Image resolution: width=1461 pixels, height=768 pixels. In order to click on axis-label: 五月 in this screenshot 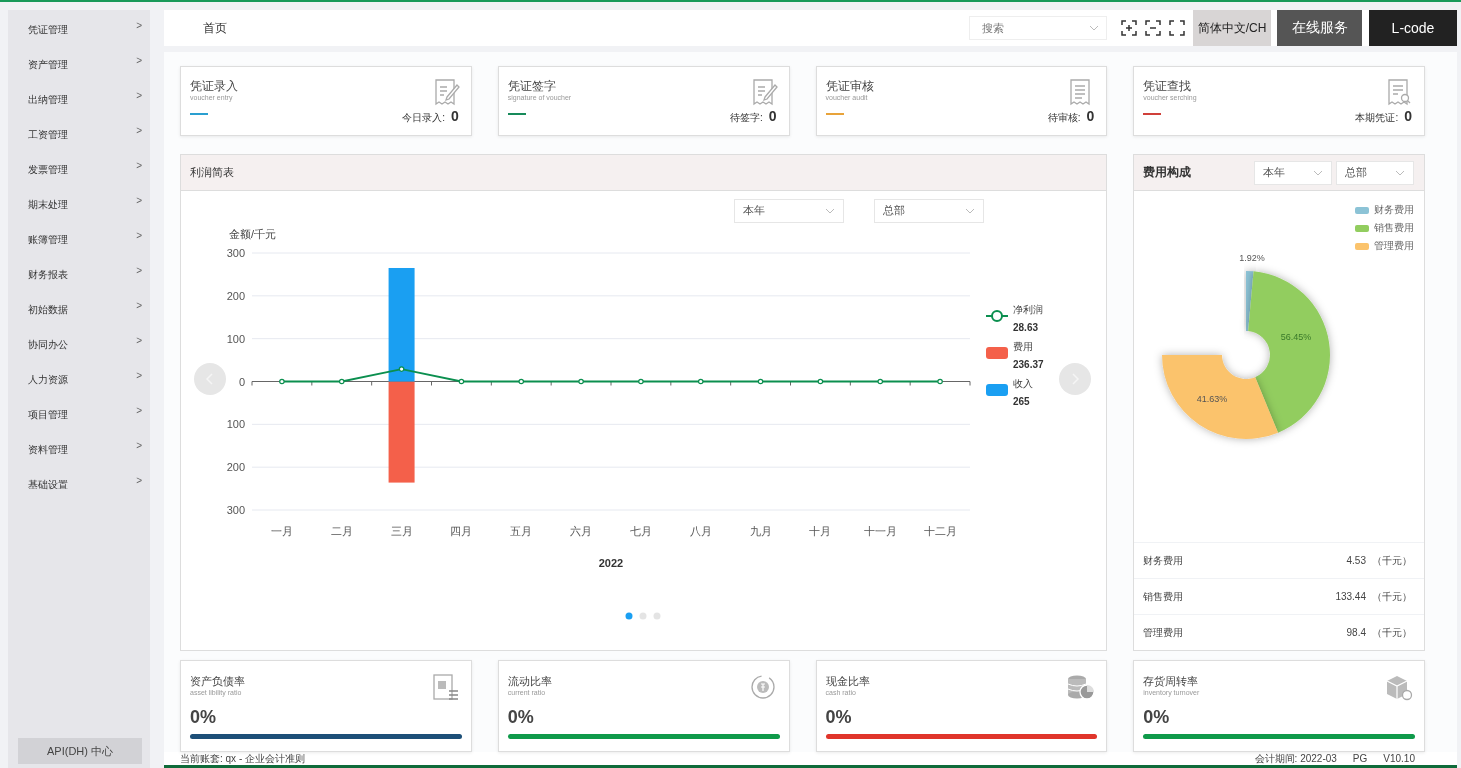, I will do `click(521, 530)`.